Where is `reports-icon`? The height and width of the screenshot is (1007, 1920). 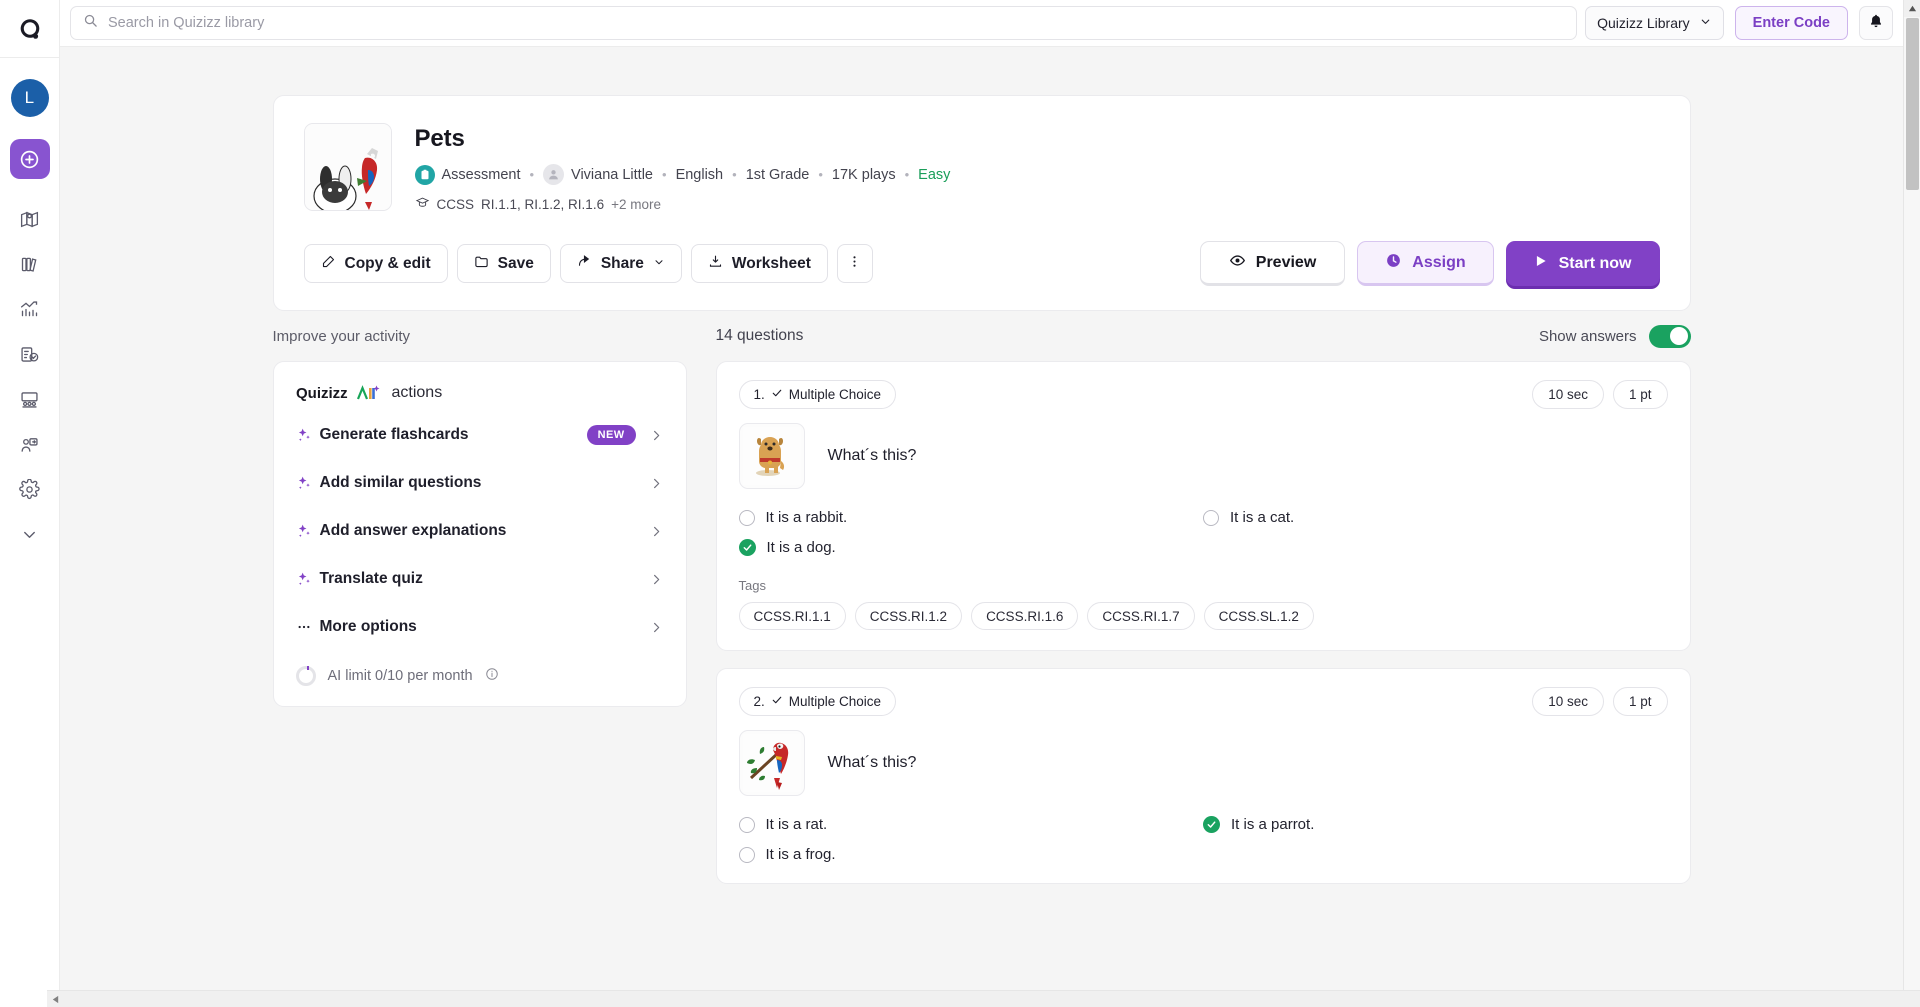
reports-icon is located at coordinates (30, 309).